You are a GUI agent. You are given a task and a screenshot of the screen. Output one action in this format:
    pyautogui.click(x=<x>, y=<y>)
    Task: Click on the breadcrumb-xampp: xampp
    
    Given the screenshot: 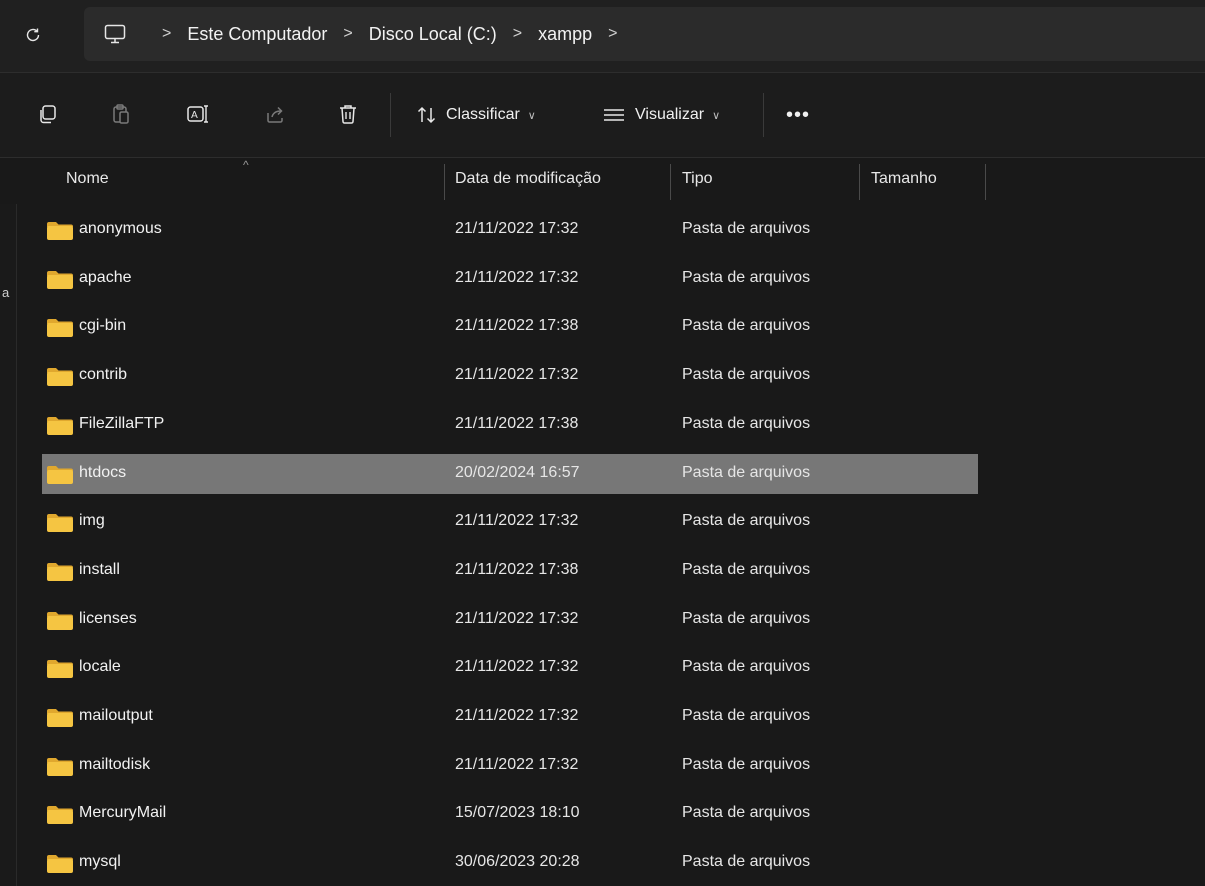 What is the action you would take?
    pyautogui.click(x=565, y=34)
    